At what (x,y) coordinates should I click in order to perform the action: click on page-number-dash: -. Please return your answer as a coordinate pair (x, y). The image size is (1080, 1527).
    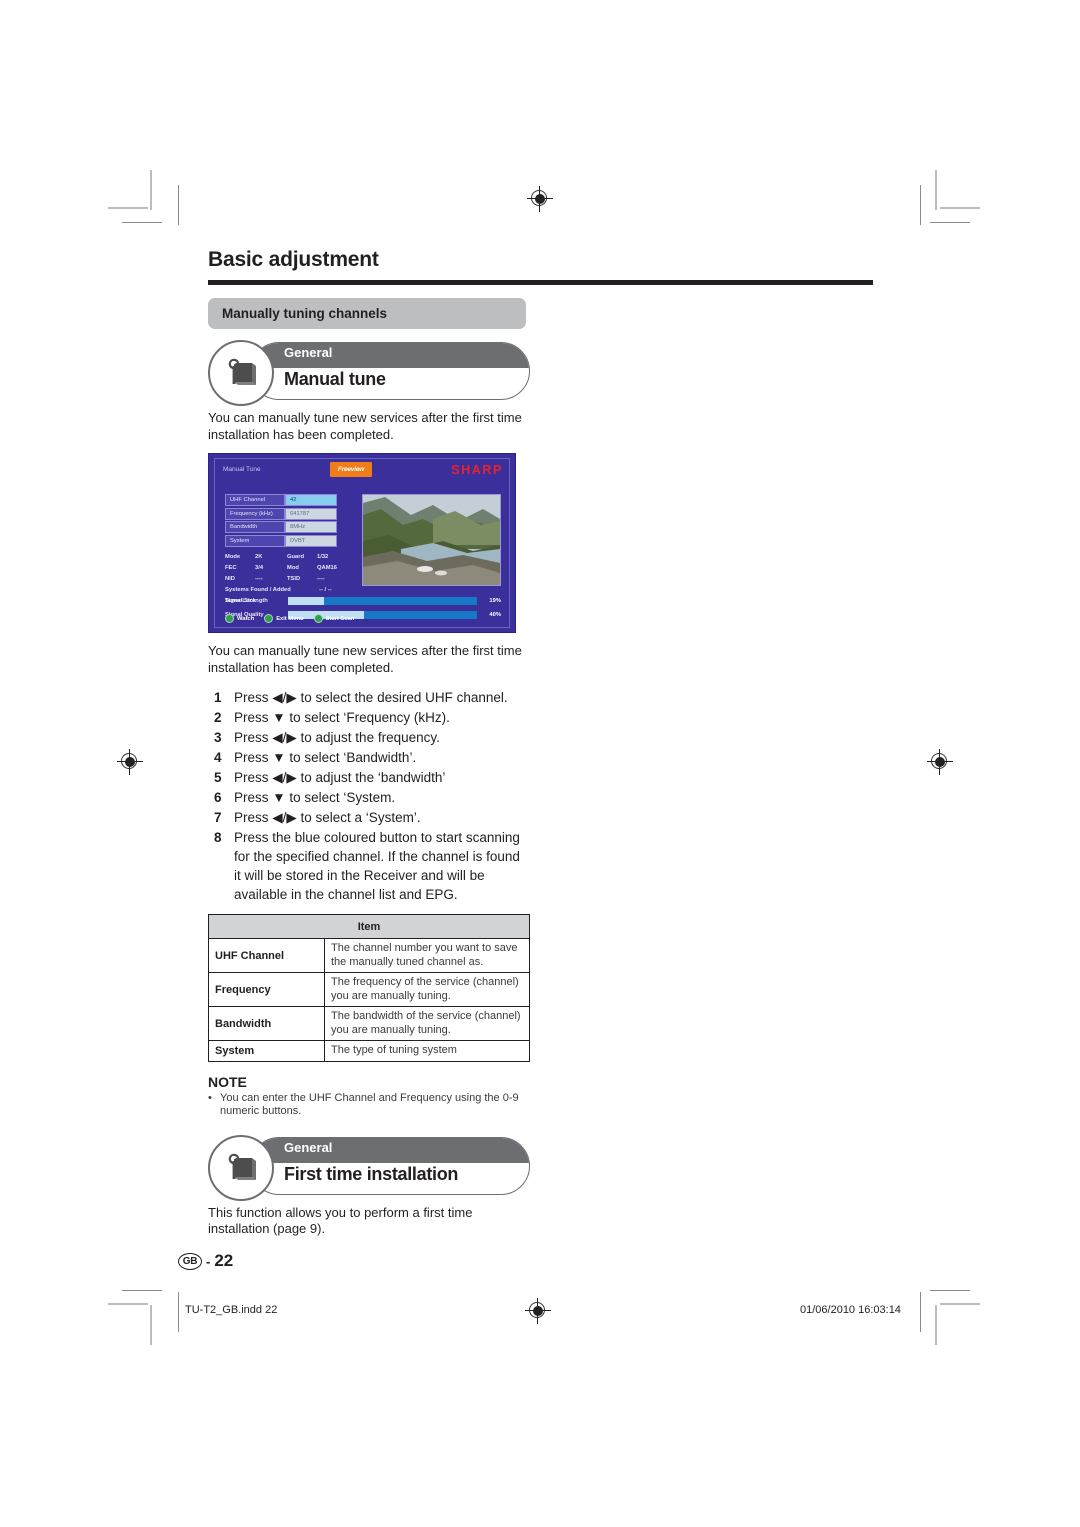
    Looking at the image, I should click on (208, 1261).